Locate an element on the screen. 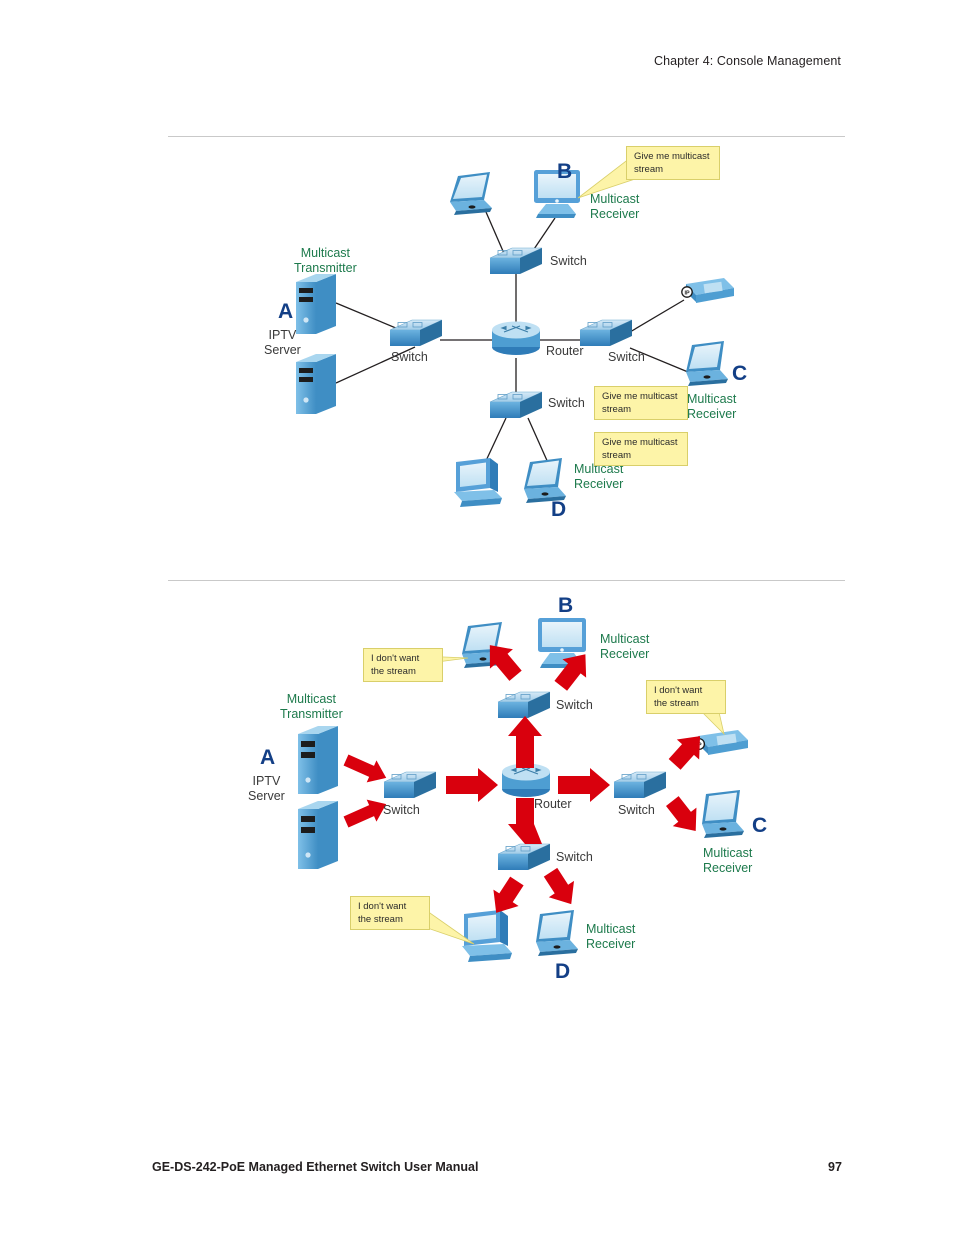 The height and width of the screenshot is (1235, 954). footer-page-number: 97 is located at coordinates (835, 1167).